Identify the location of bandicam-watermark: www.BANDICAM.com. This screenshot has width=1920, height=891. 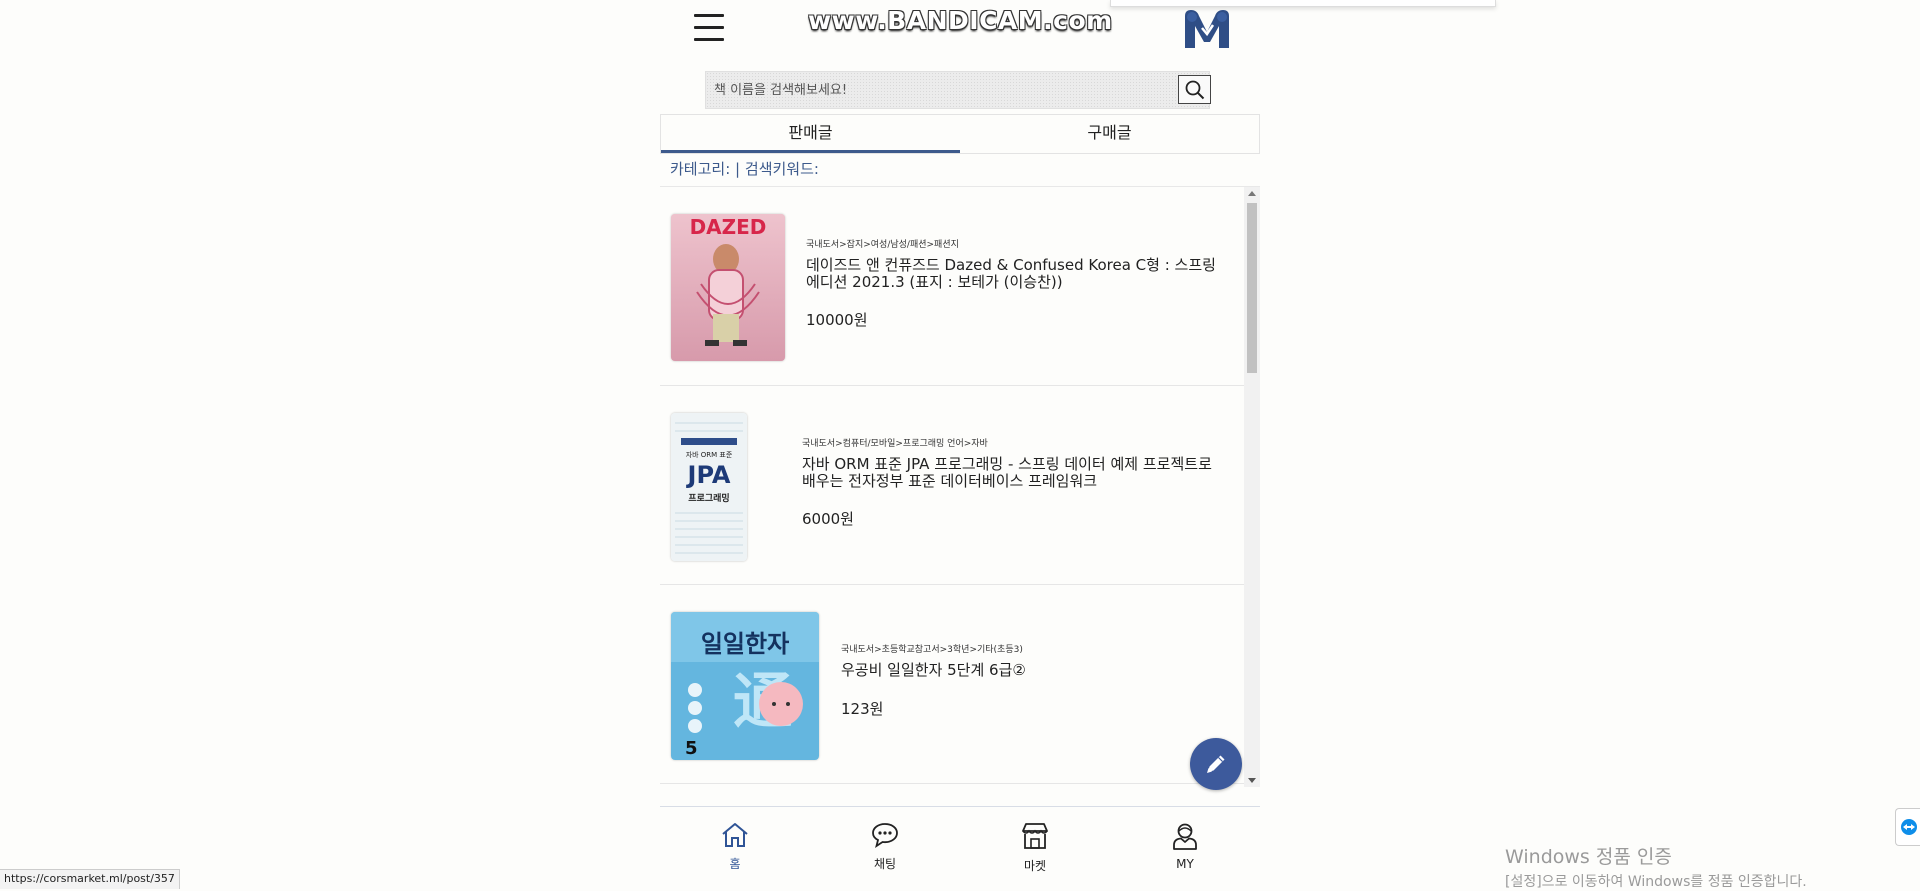
(960, 20).